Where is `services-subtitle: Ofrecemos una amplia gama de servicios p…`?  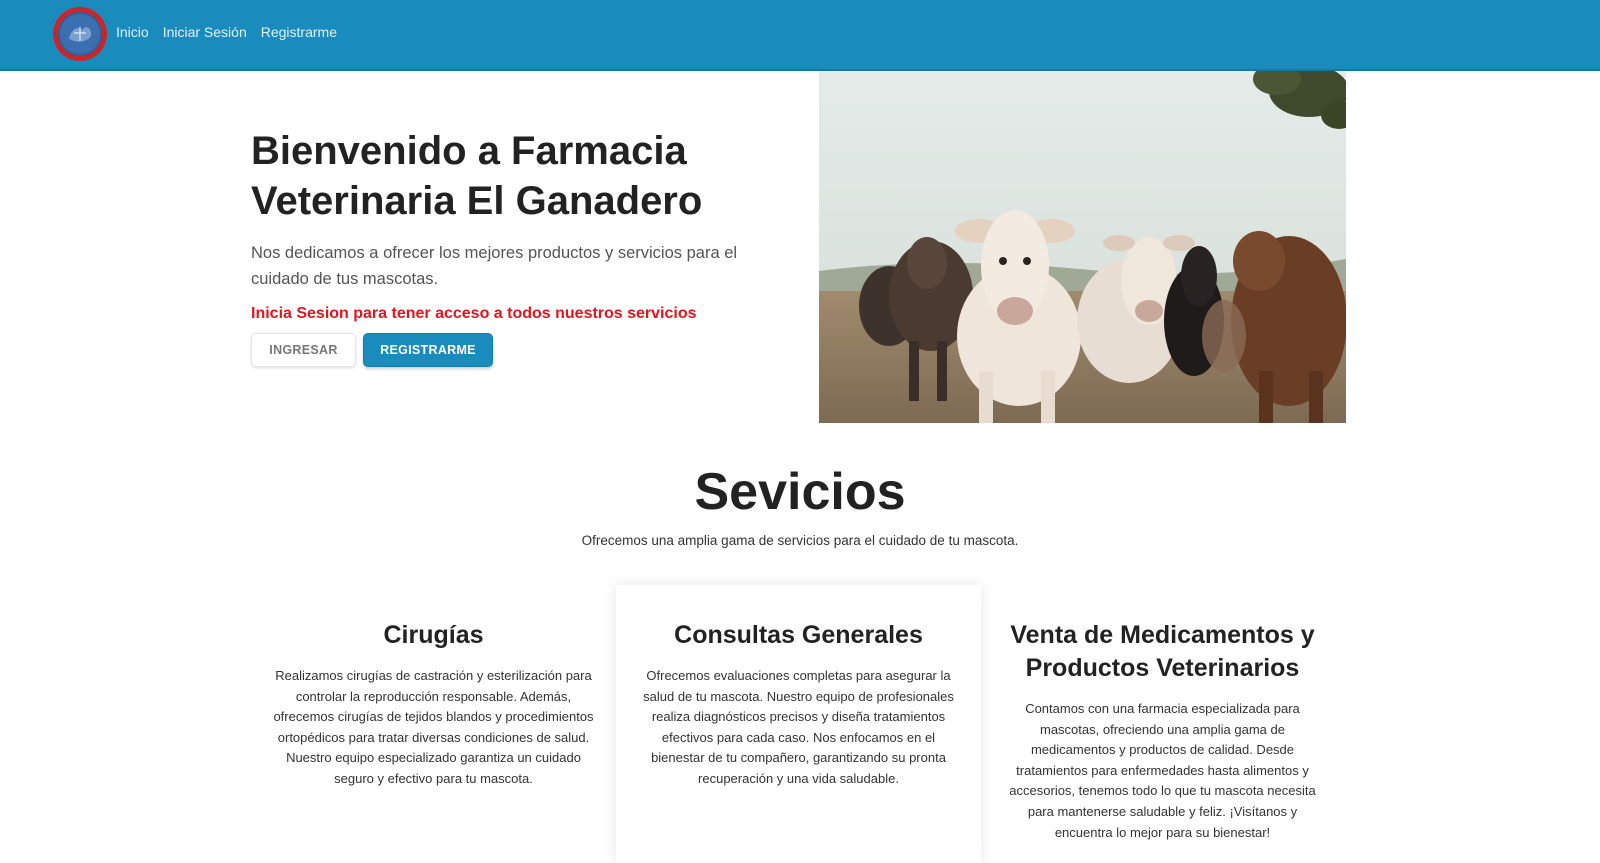 services-subtitle: Ofrecemos una amplia gama de servicios p… is located at coordinates (800, 540).